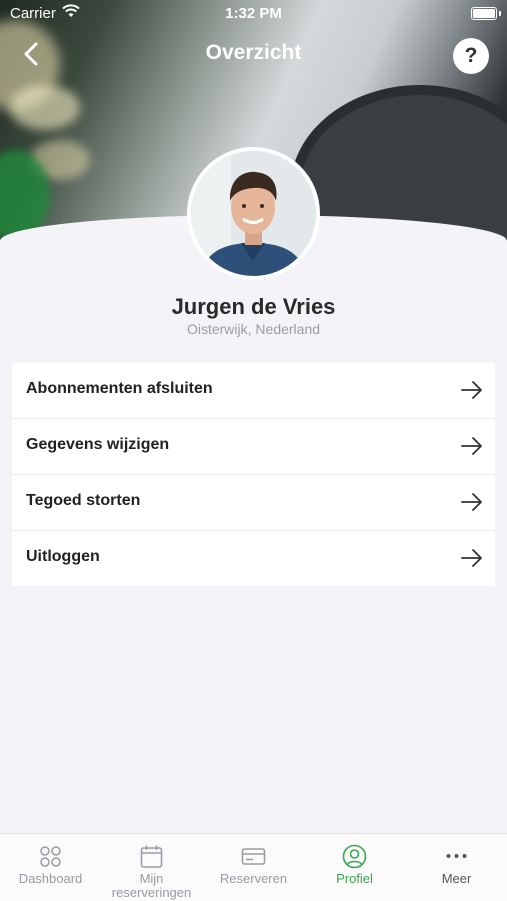  I want to click on battery-icon, so click(484, 13).